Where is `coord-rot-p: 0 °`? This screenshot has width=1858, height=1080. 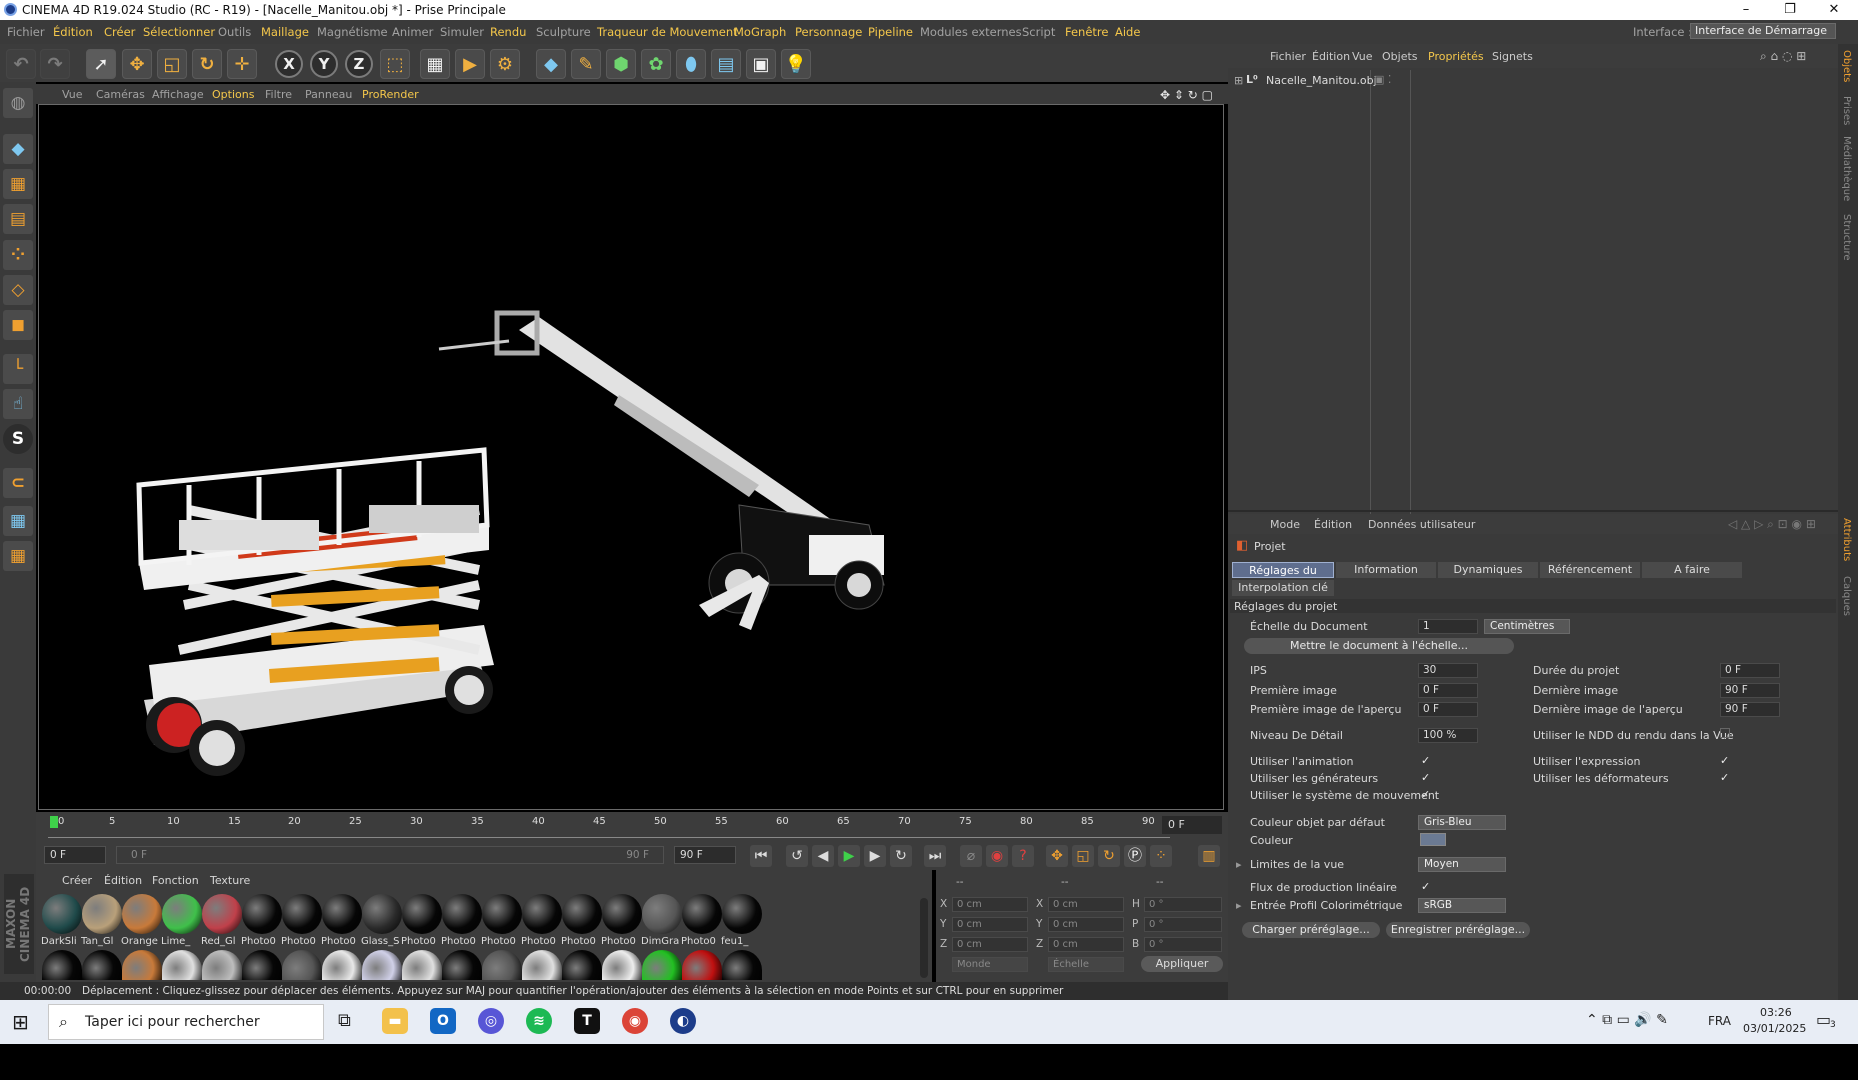
coord-rot-p: 0 ° is located at coordinates (1183, 924).